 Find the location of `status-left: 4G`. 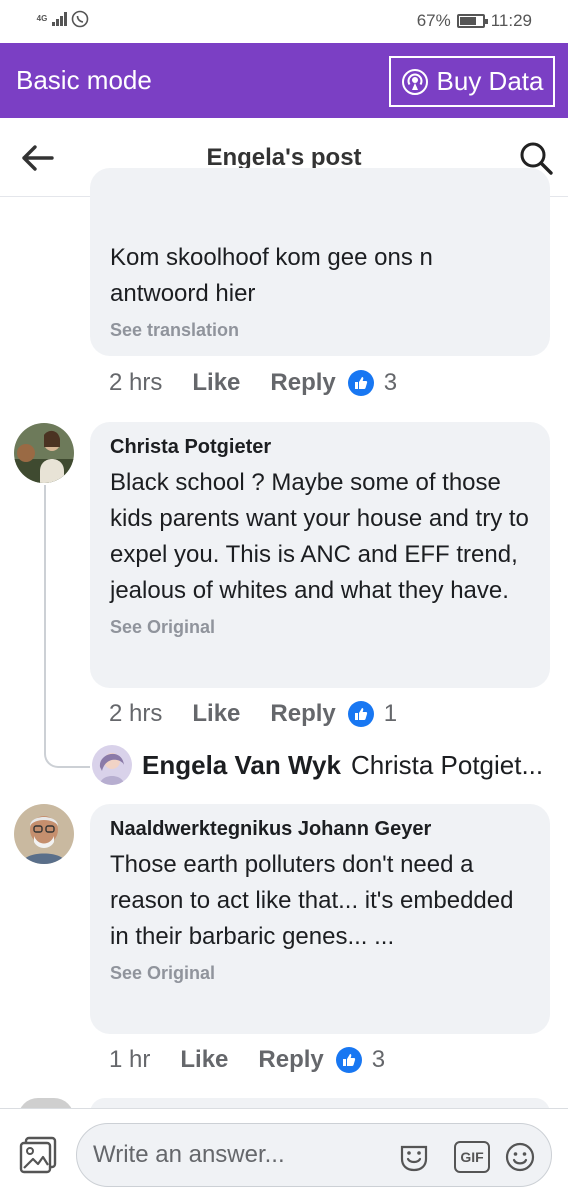

status-left: 4G is located at coordinates (62, 19).